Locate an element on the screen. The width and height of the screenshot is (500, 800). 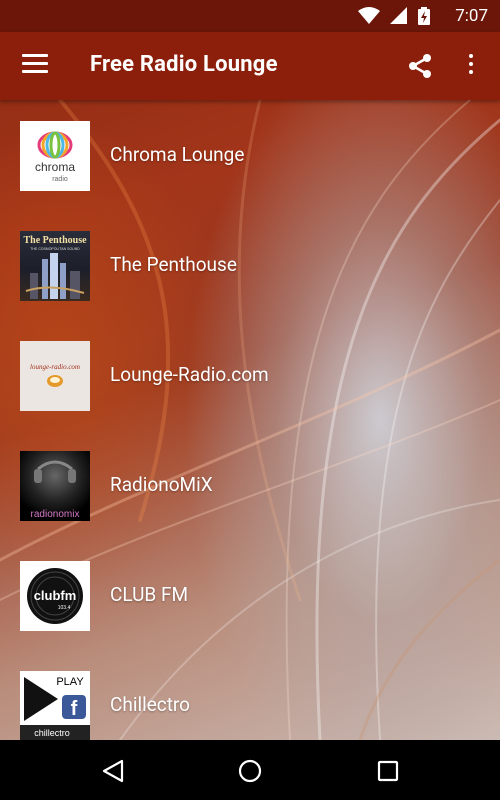
more-options-icon is located at coordinates (471, 66).